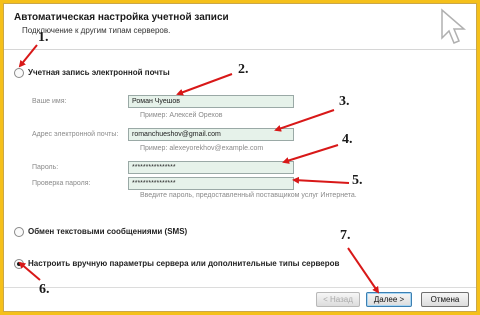 This screenshot has height=315, width=480. What do you see at coordinates (240, 287) in the screenshot?
I see `footer-divider` at bounding box center [240, 287].